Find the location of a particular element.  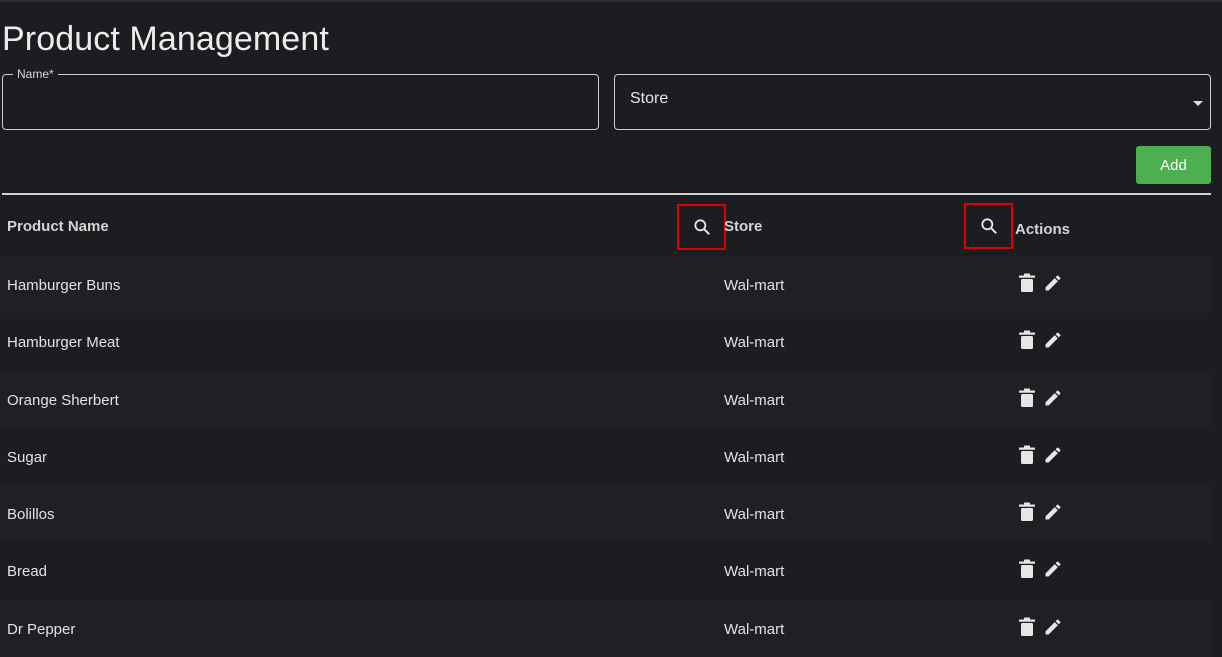

product-search-button is located at coordinates (701, 227).